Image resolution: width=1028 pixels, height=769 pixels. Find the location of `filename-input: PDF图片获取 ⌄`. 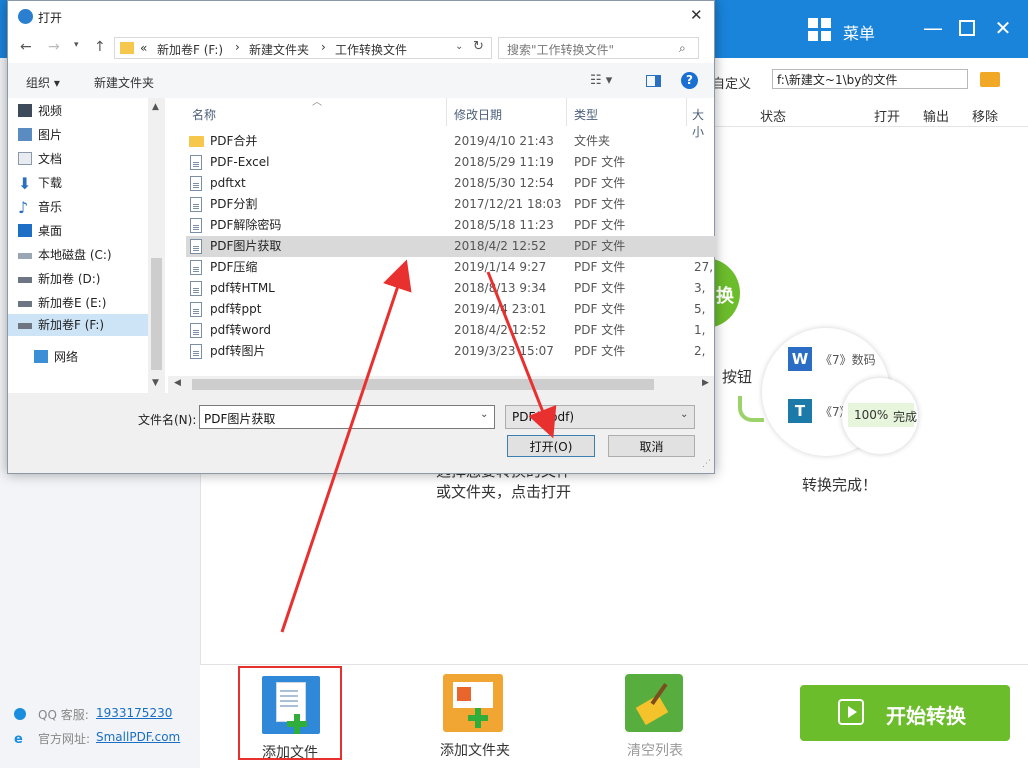

filename-input: PDF图片获取 ⌄ is located at coordinates (347, 417).